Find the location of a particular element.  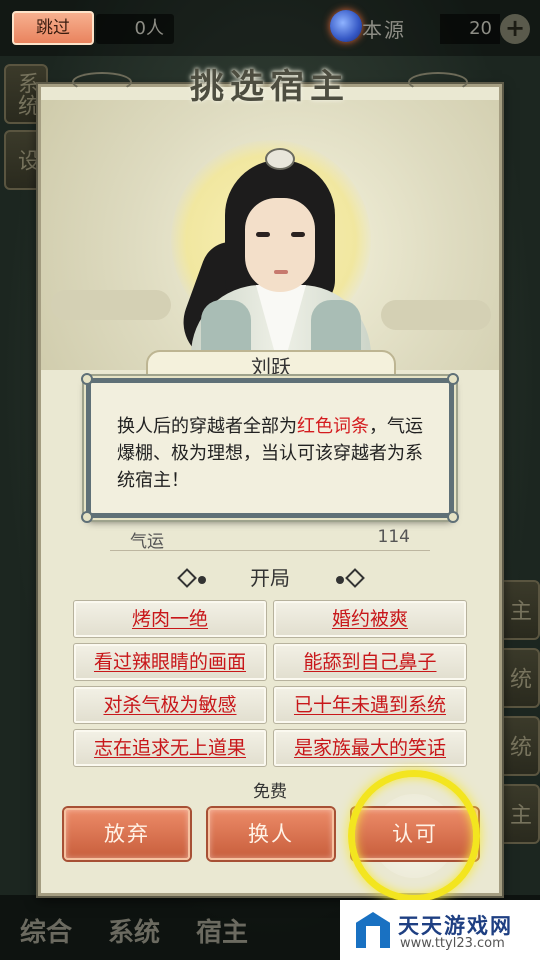

dot-ornament-icon is located at coordinates (340, 580).